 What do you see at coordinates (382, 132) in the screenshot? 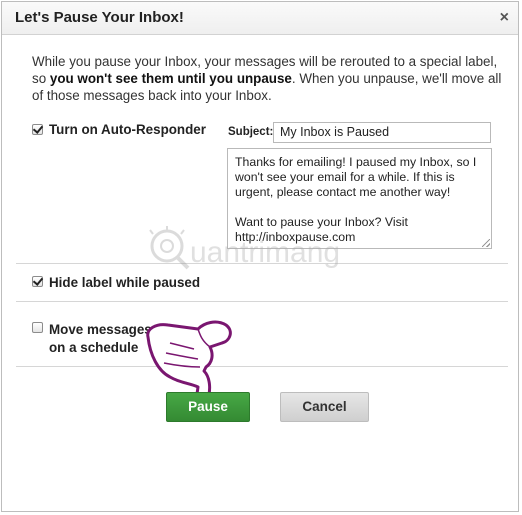
I see `subject-input: My Inbox is Paused` at bounding box center [382, 132].